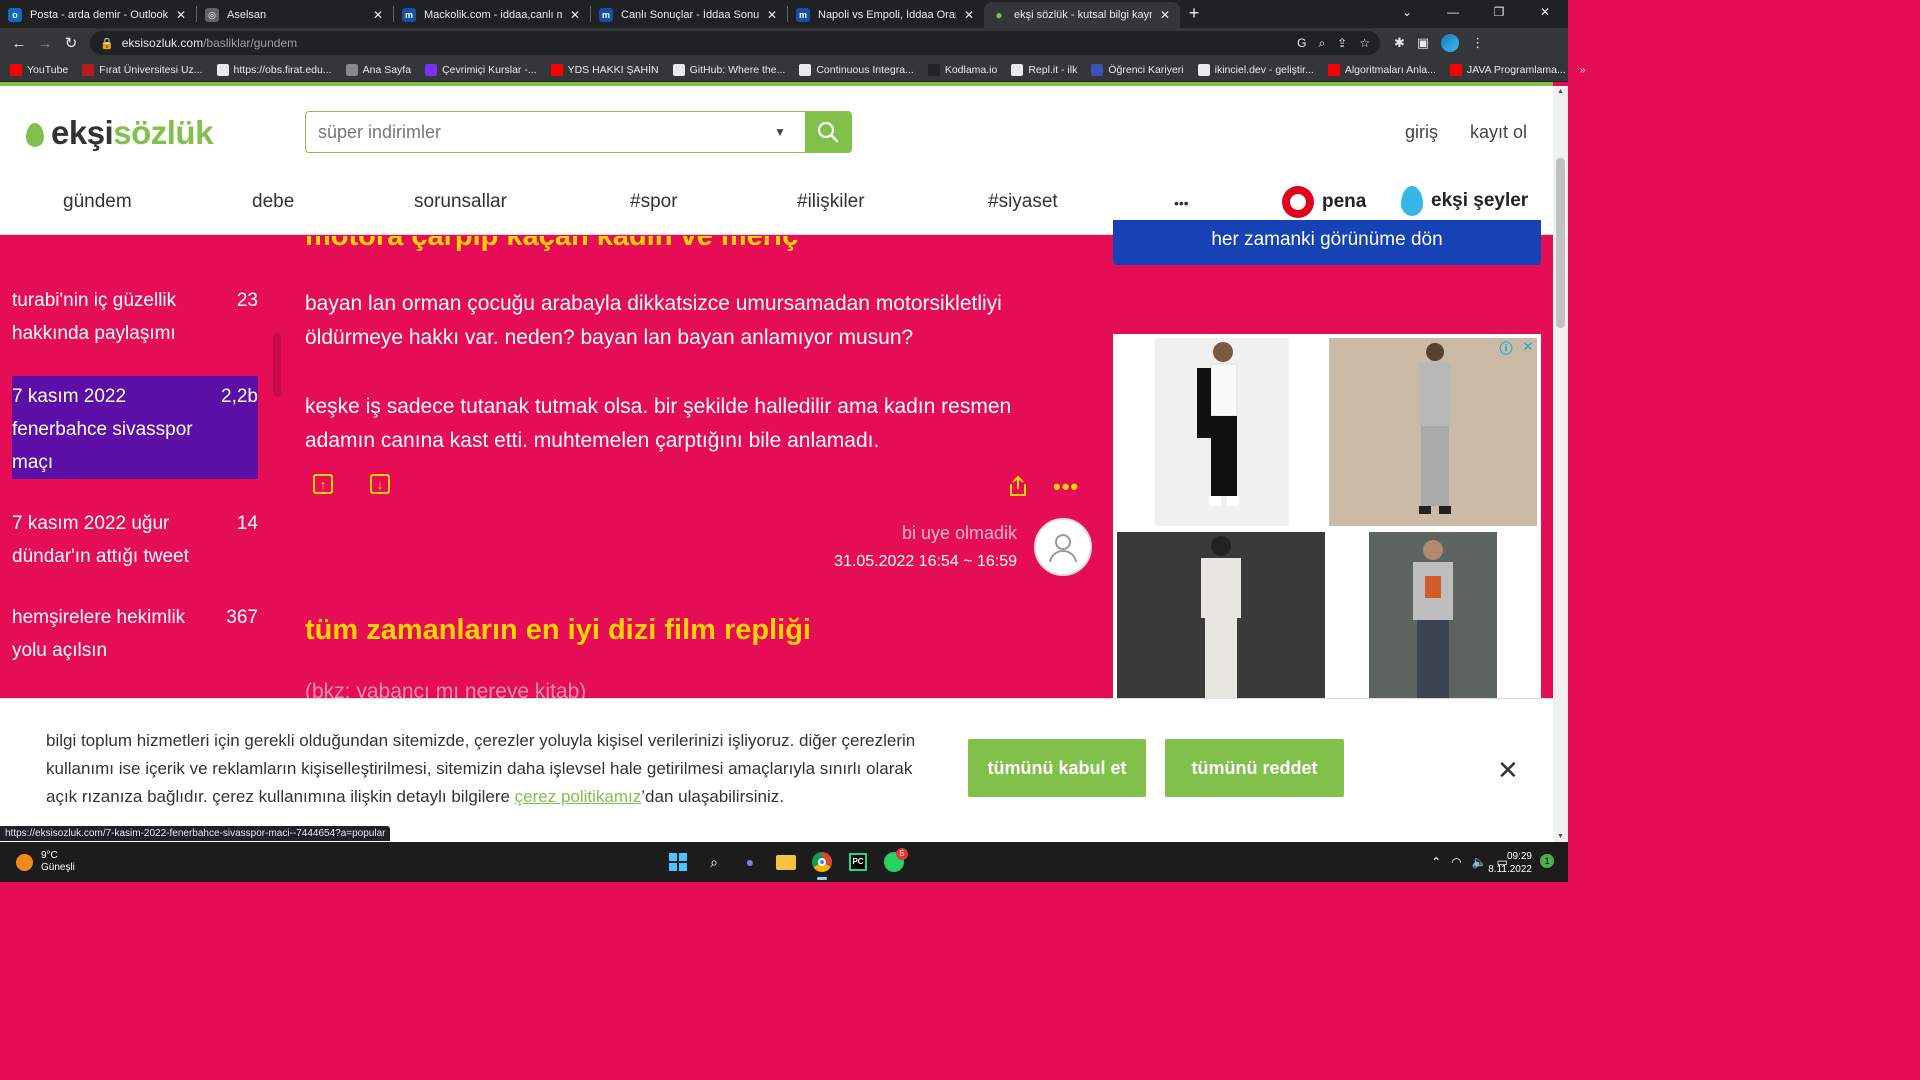 The image size is (1920, 1080). What do you see at coordinates (45, 43) in the screenshot?
I see `forward-icon: →` at bounding box center [45, 43].